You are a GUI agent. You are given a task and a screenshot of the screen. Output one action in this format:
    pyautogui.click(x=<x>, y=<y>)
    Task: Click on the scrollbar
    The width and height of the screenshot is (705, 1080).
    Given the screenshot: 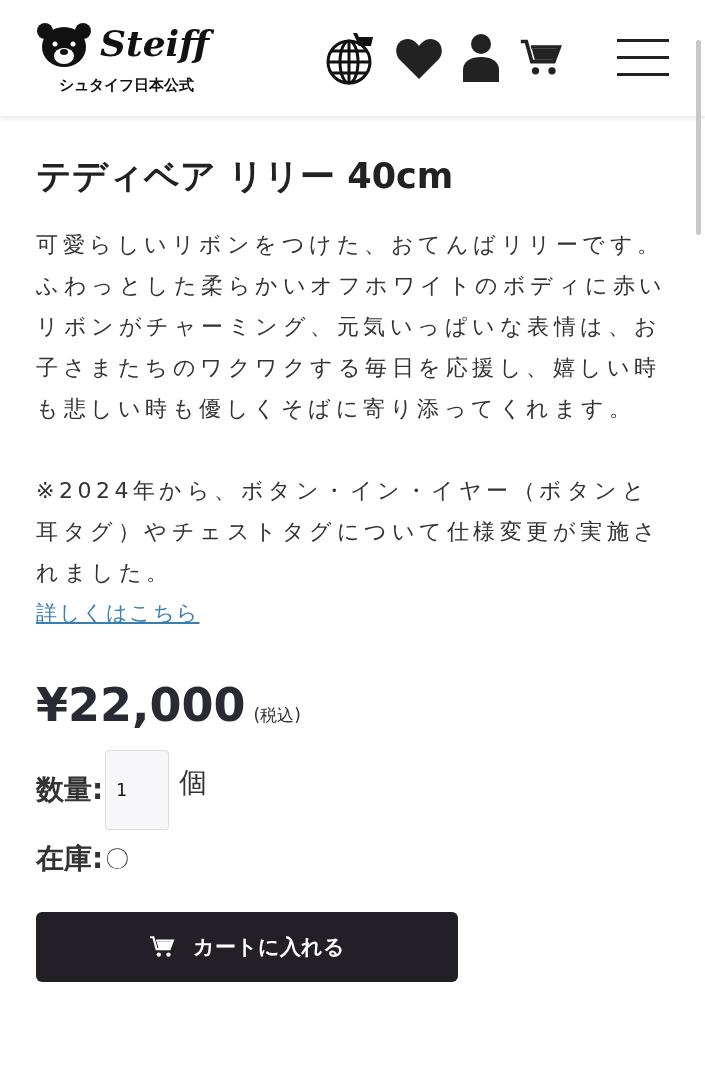 What is the action you would take?
    pyautogui.click(x=698, y=137)
    